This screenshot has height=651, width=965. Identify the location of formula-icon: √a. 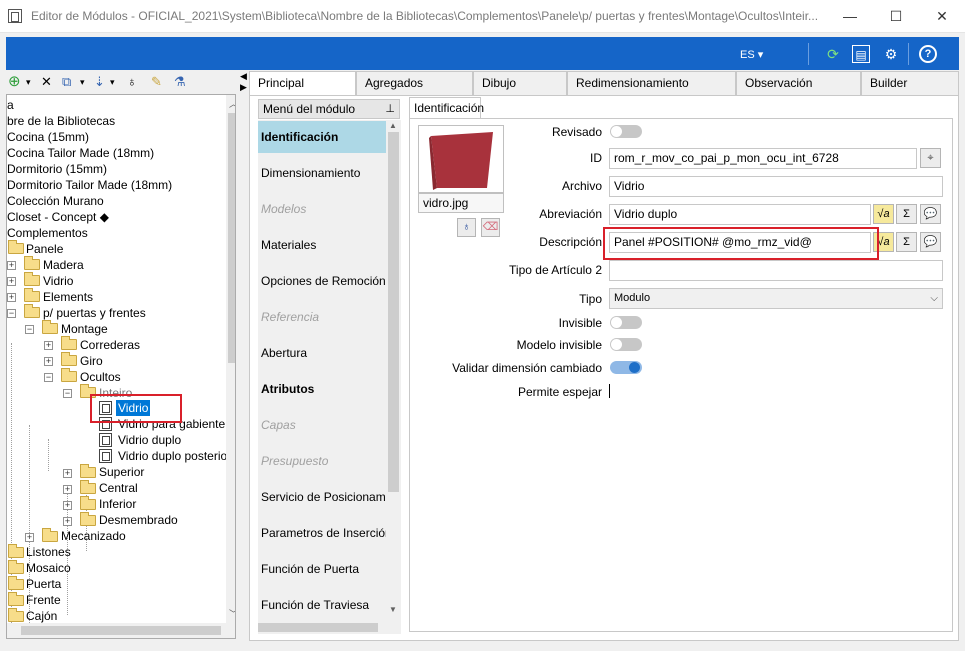
(883, 214).